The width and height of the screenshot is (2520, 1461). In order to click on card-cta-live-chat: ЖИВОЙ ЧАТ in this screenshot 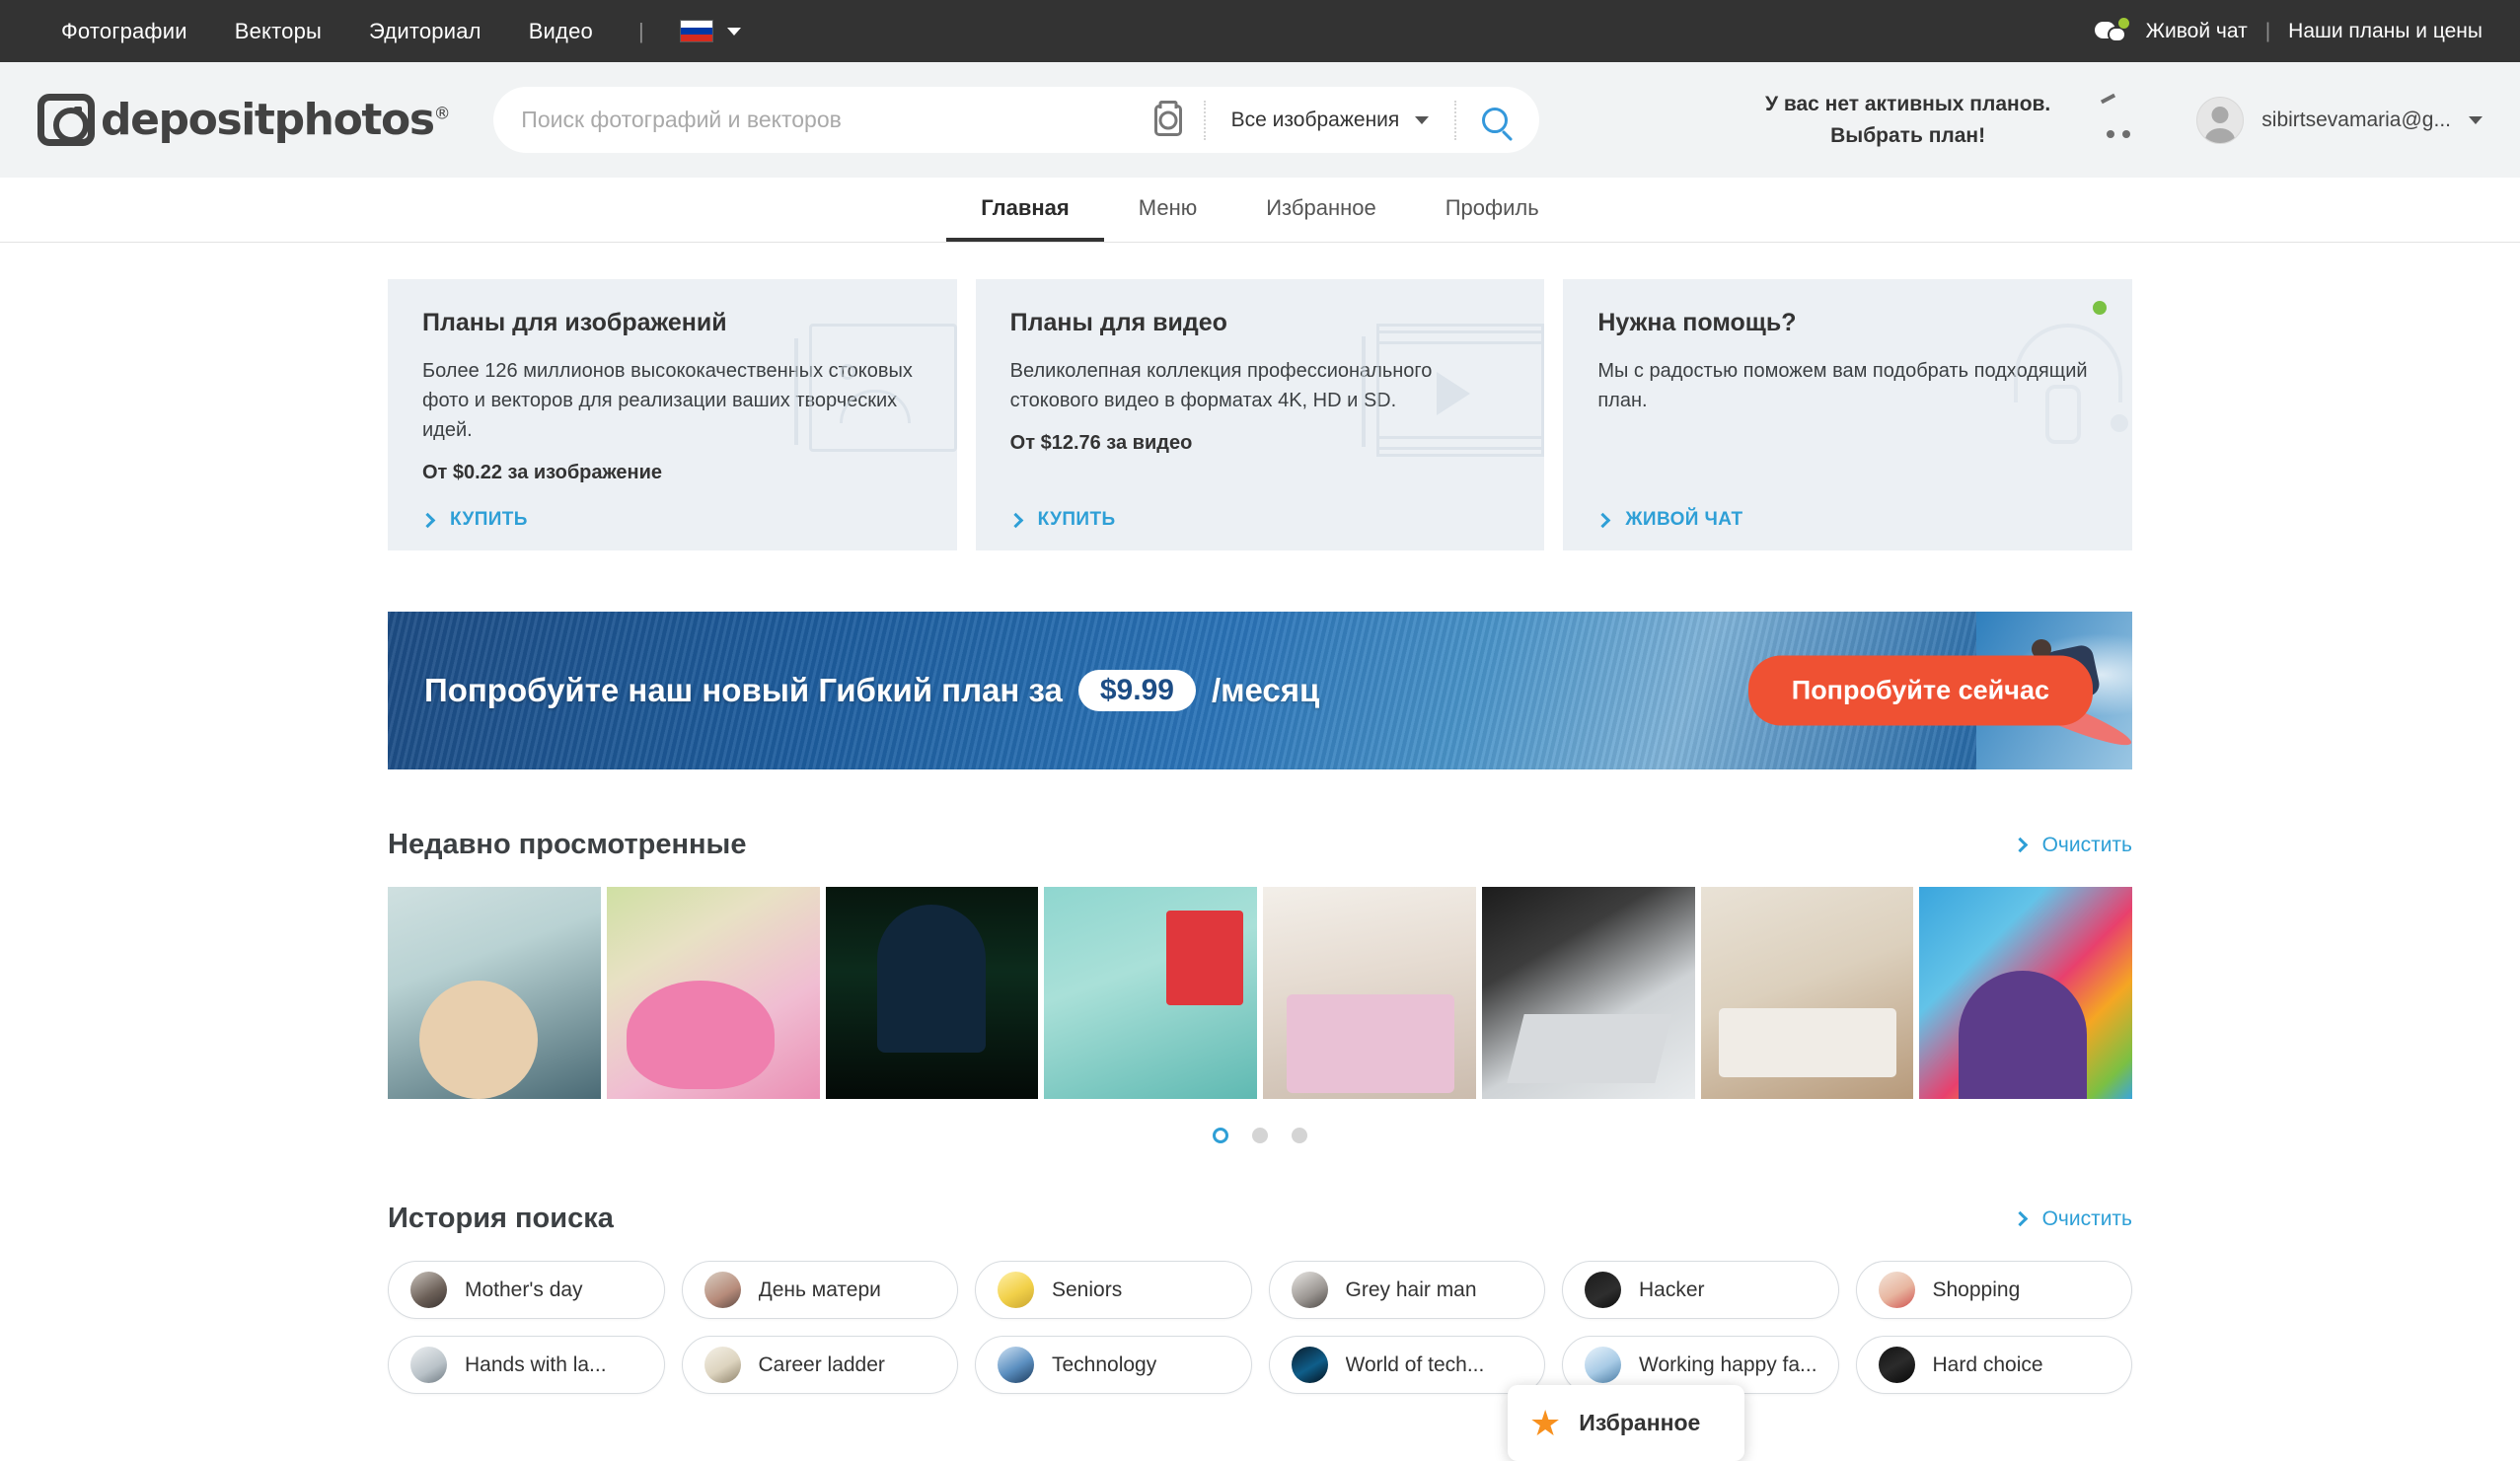, I will do `click(1669, 520)`.